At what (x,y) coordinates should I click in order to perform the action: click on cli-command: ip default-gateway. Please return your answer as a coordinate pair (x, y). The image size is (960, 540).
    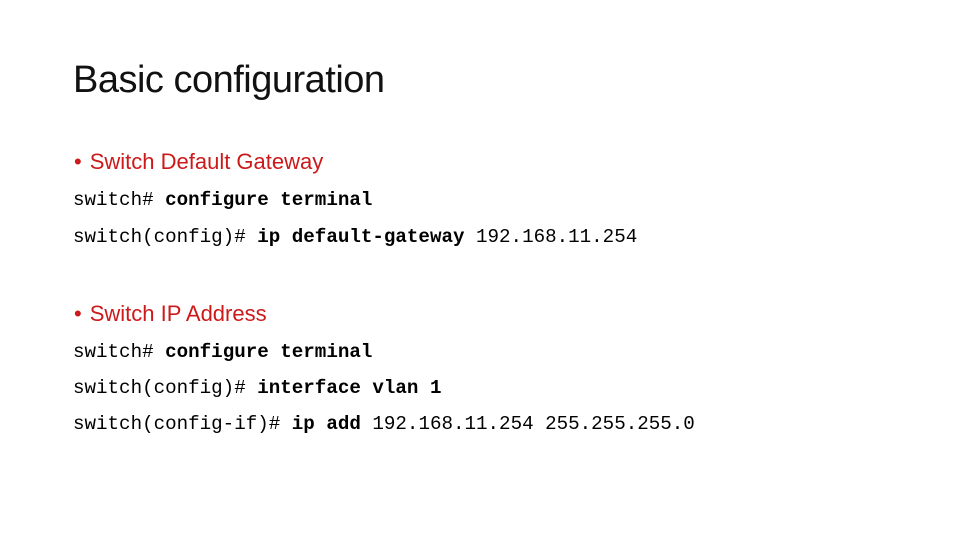
    Looking at the image, I should click on (367, 237).